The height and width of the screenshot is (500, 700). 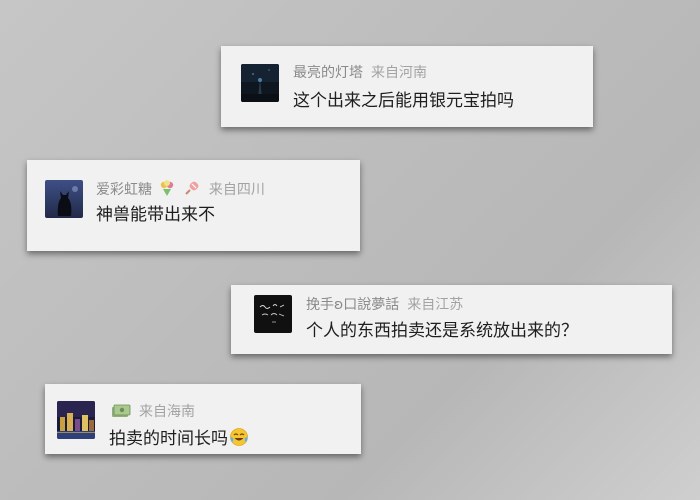 What do you see at coordinates (203, 419) in the screenshot?
I see `comment-card: 来自海南 拍卖的时间长吗` at bounding box center [203, 419].